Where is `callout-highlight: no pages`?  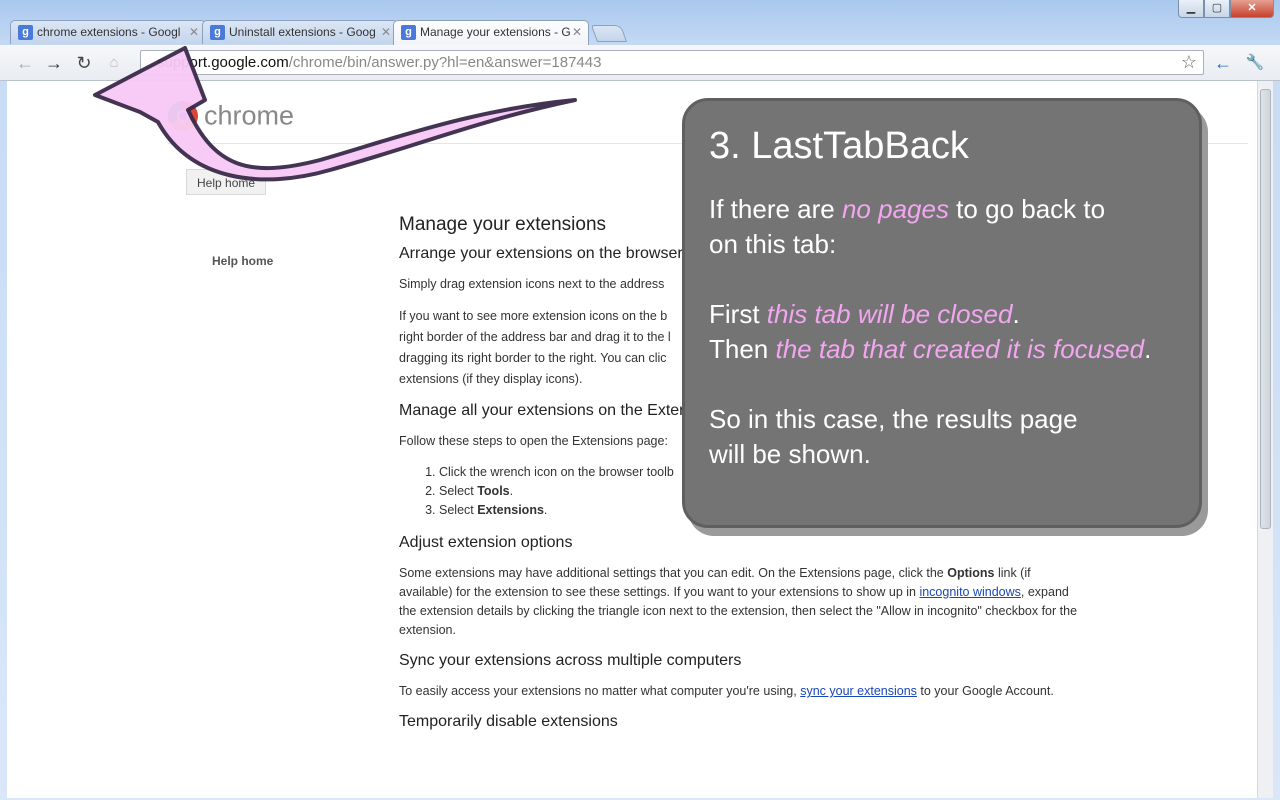 callout-highlight: no pages is located at coordinates (895, 209).